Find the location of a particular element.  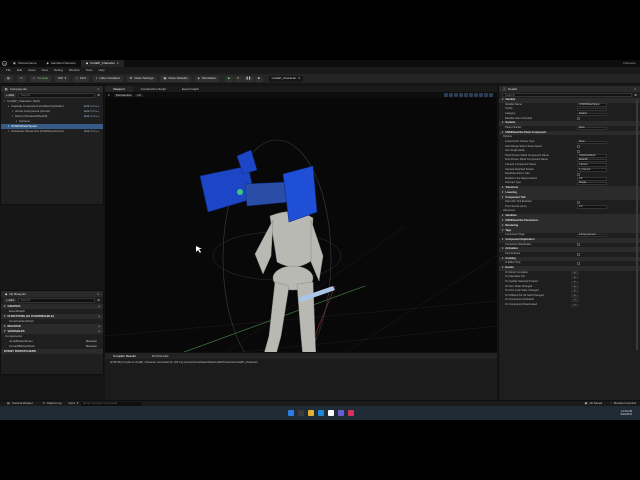

menu-debug: Debug is located at coordinates (58, 70).